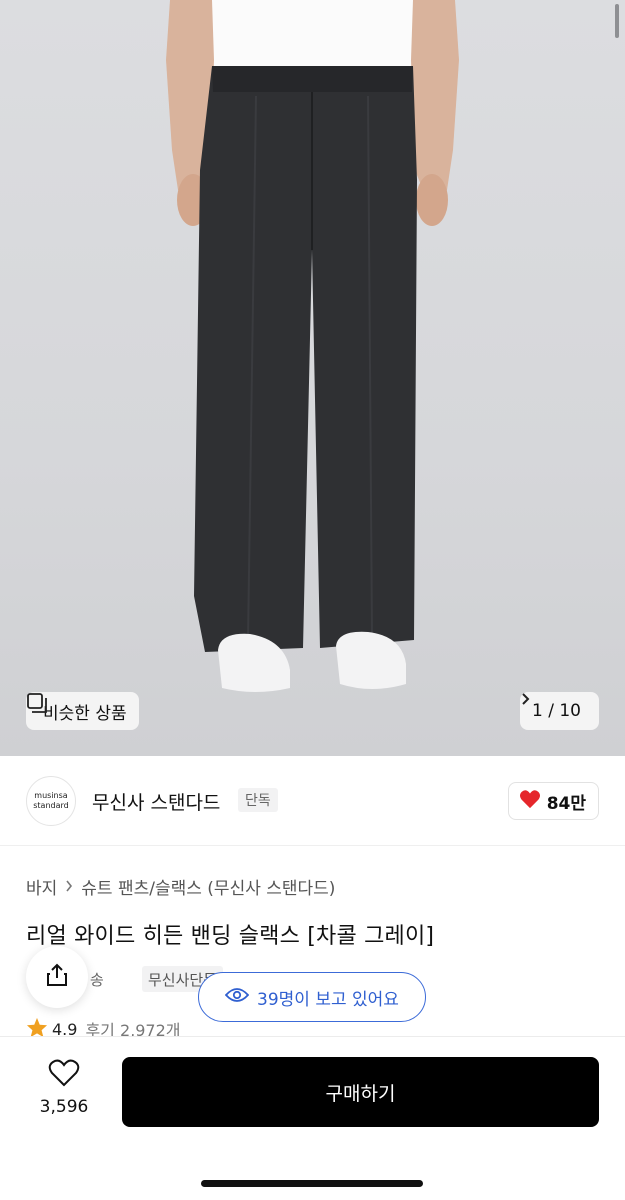 The image size is (625, 1200). I want to click on brand-row: musinsa standard 무신사 스탠다드 단독 84만, so click(312, 801).